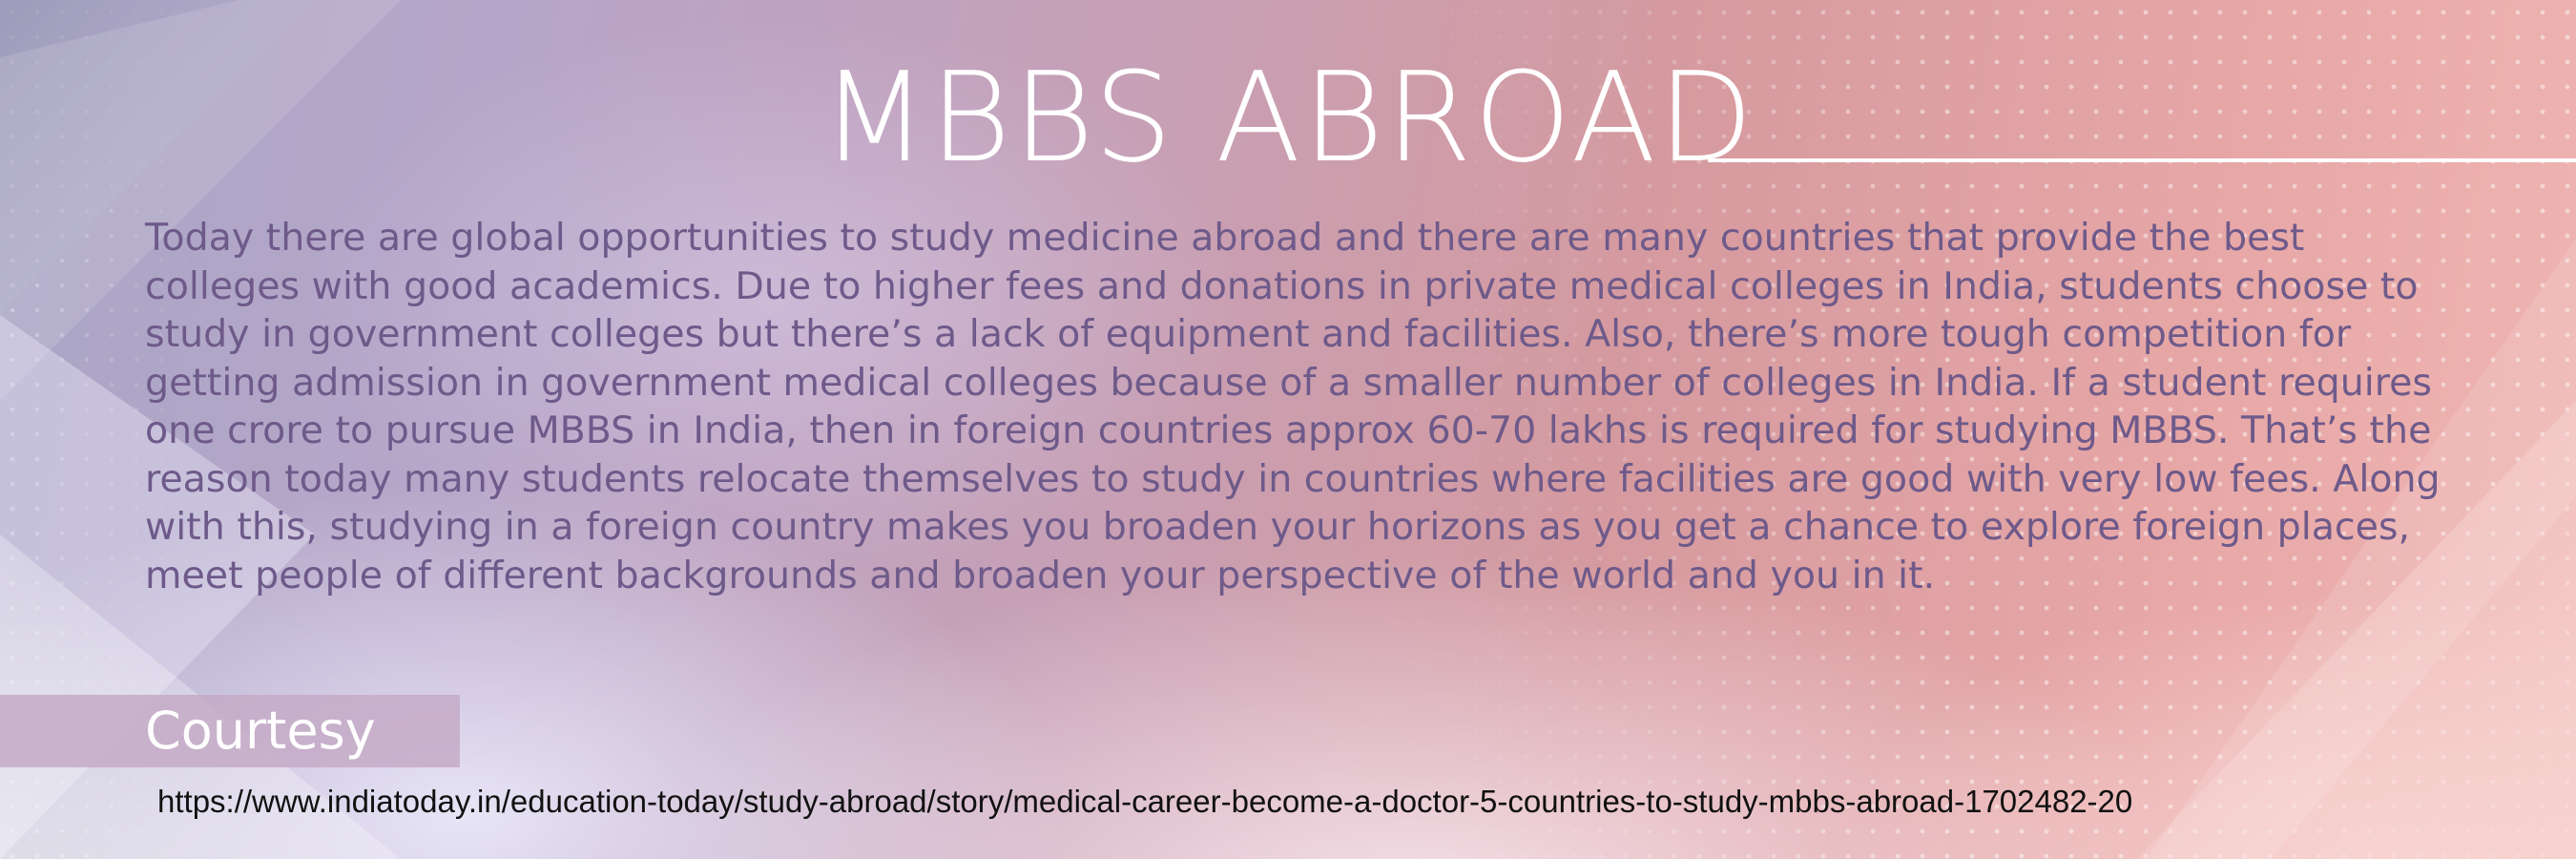  I want to click on title-underline, so click(2142, 160).